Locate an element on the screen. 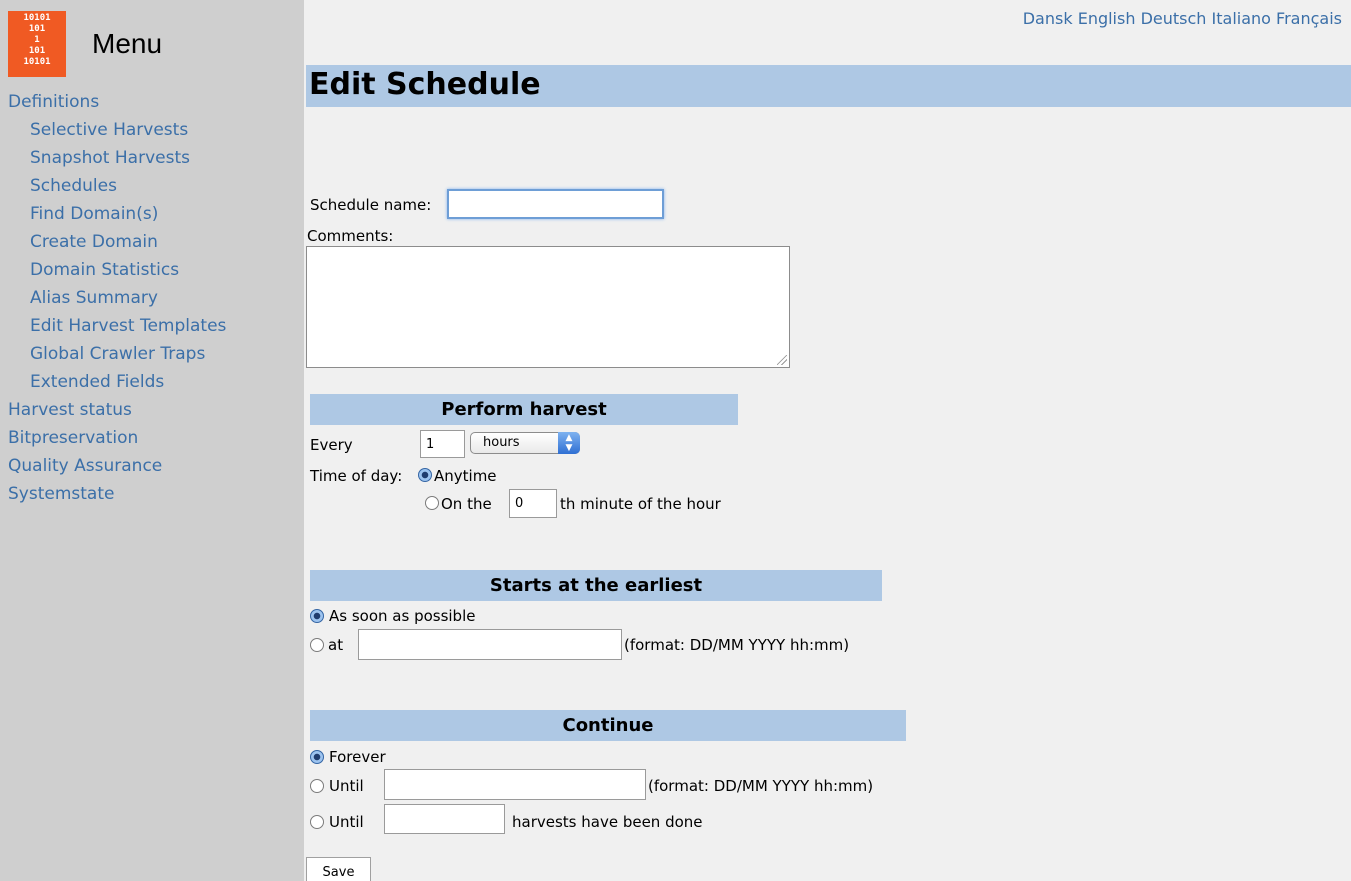  select-arrows-icon: ▲ ▼ is located at coordinates (569, 443).